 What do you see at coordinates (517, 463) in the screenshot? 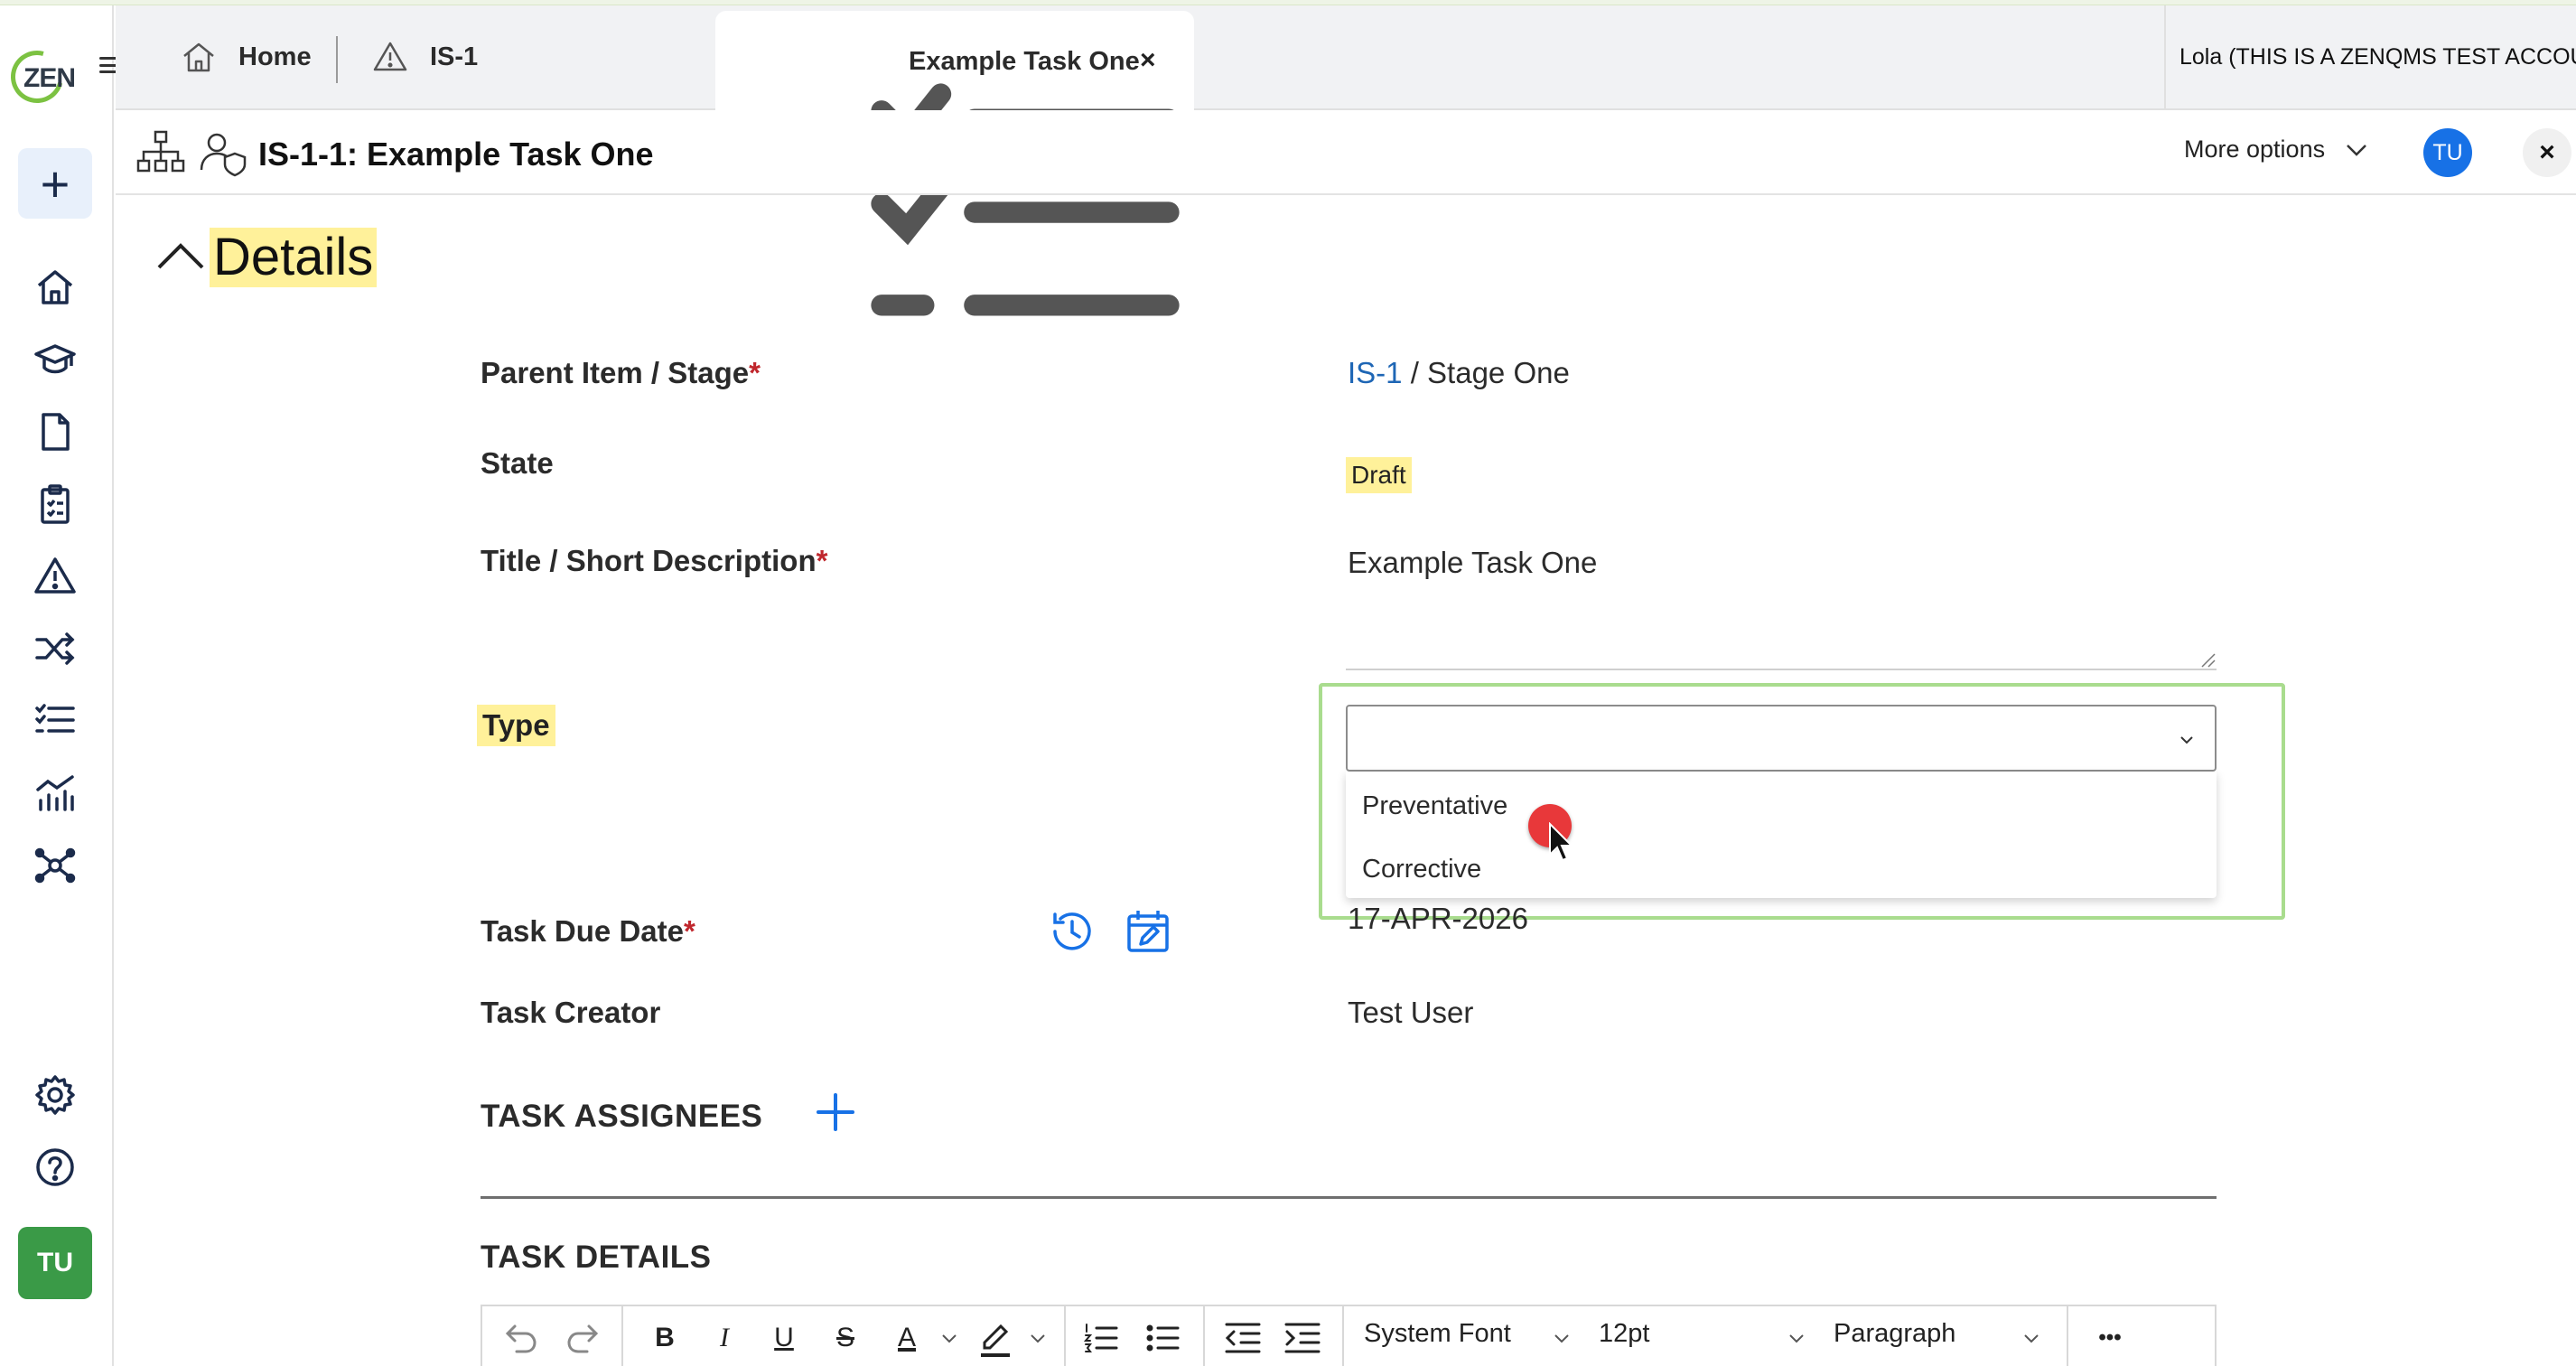
I see `state-label: State` at bounding box center [517, 463].